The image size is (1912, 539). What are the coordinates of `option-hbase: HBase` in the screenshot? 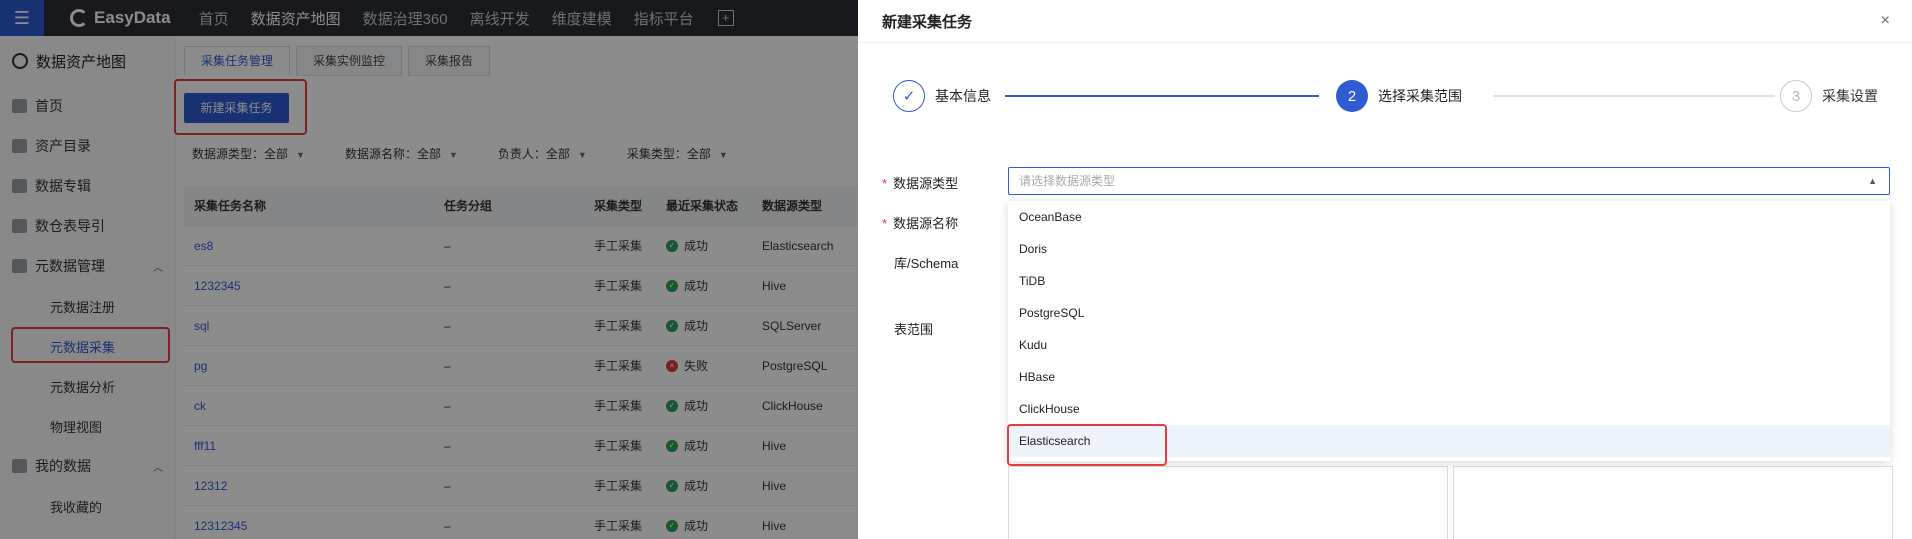 It's located at (1449, 377).